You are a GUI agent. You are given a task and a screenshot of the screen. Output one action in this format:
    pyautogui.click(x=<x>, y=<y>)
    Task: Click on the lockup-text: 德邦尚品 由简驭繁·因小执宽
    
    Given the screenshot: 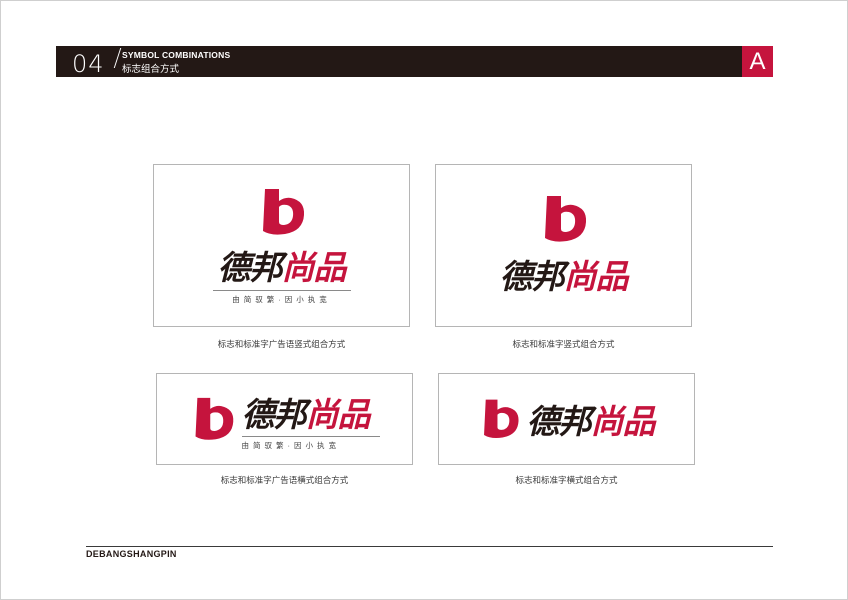 What is the action you would take?
    pyautogui.click(x=310, y=419)
    